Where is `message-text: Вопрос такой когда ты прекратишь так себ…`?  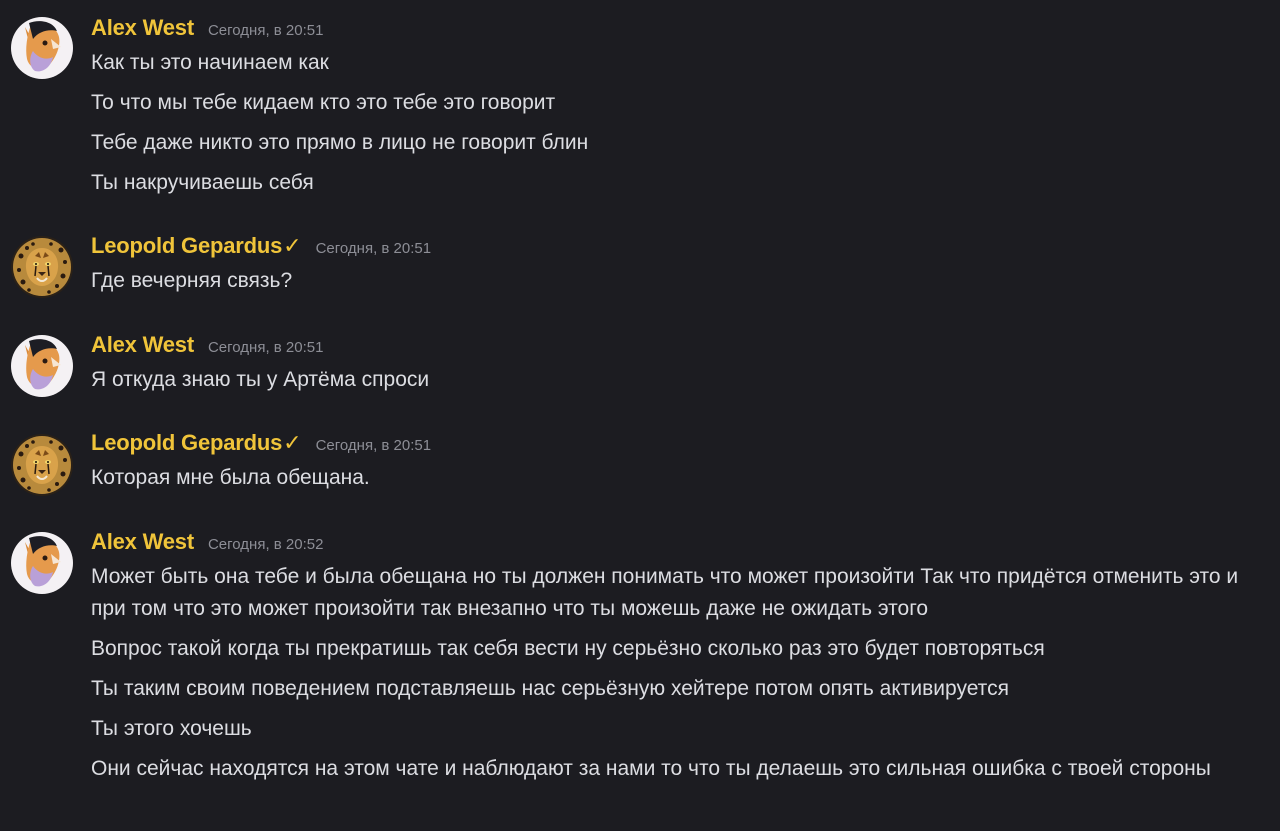 message-text: Вопрос такой когда ты прекратишь так себ… is located at coordinates (568, 648).